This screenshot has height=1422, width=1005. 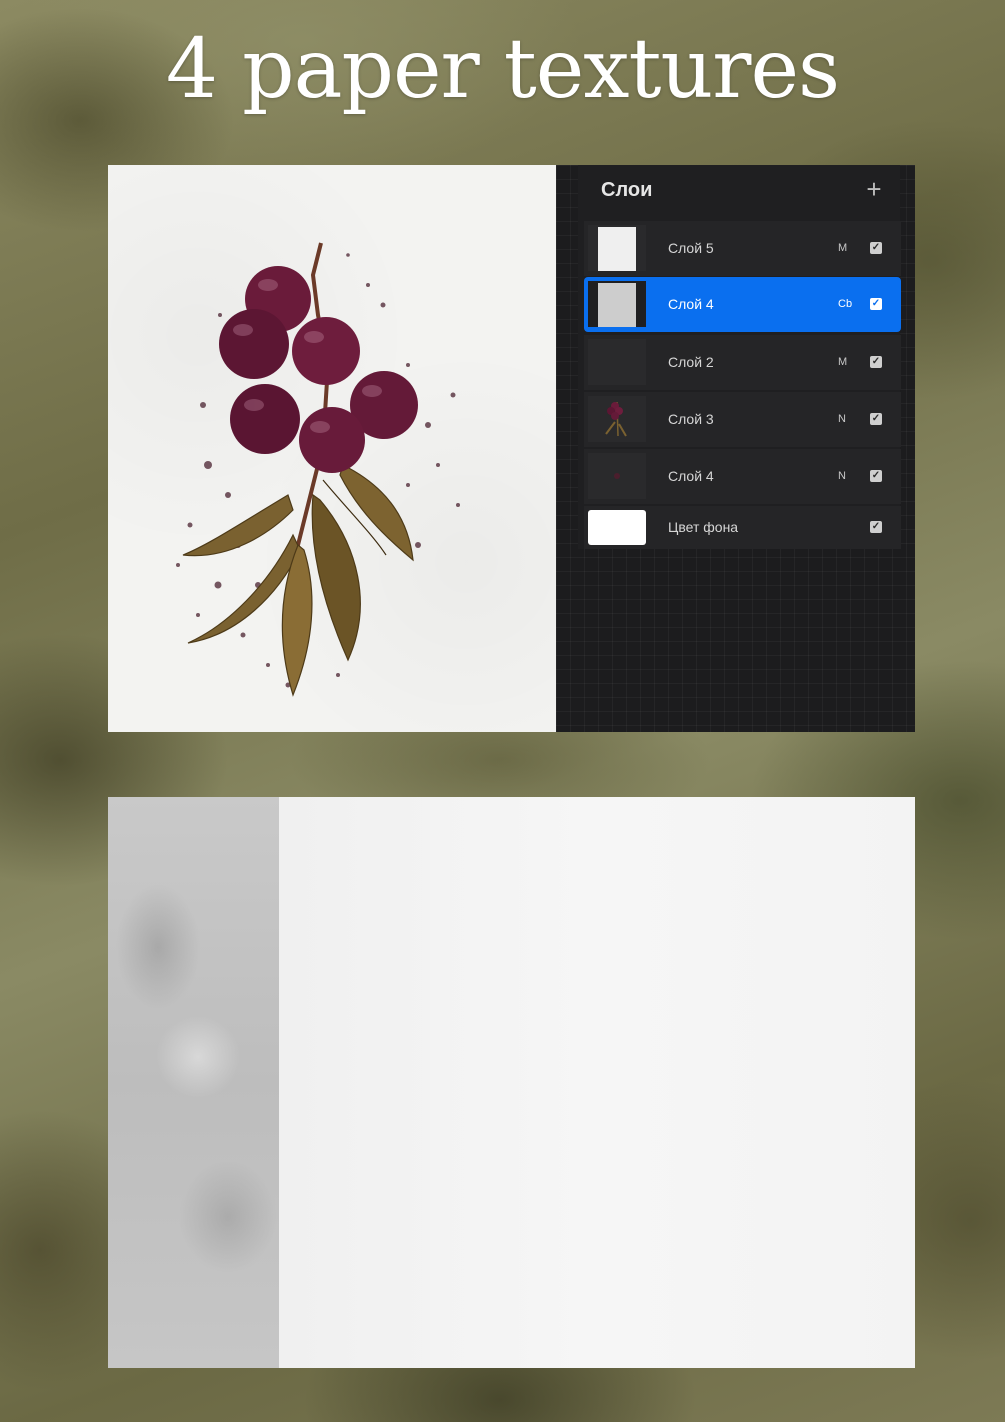 What do you see at coordinates (874, 189) in the screenshot?
I see `plus-icon: +` at bounding box center [874, 189].